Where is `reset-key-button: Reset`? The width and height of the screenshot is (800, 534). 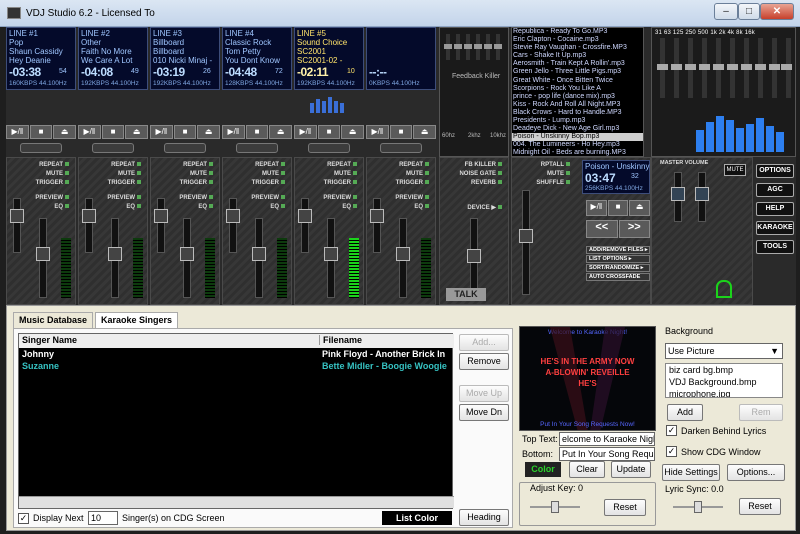 reset-key-button: Reset is located at coordinates (625, 507).